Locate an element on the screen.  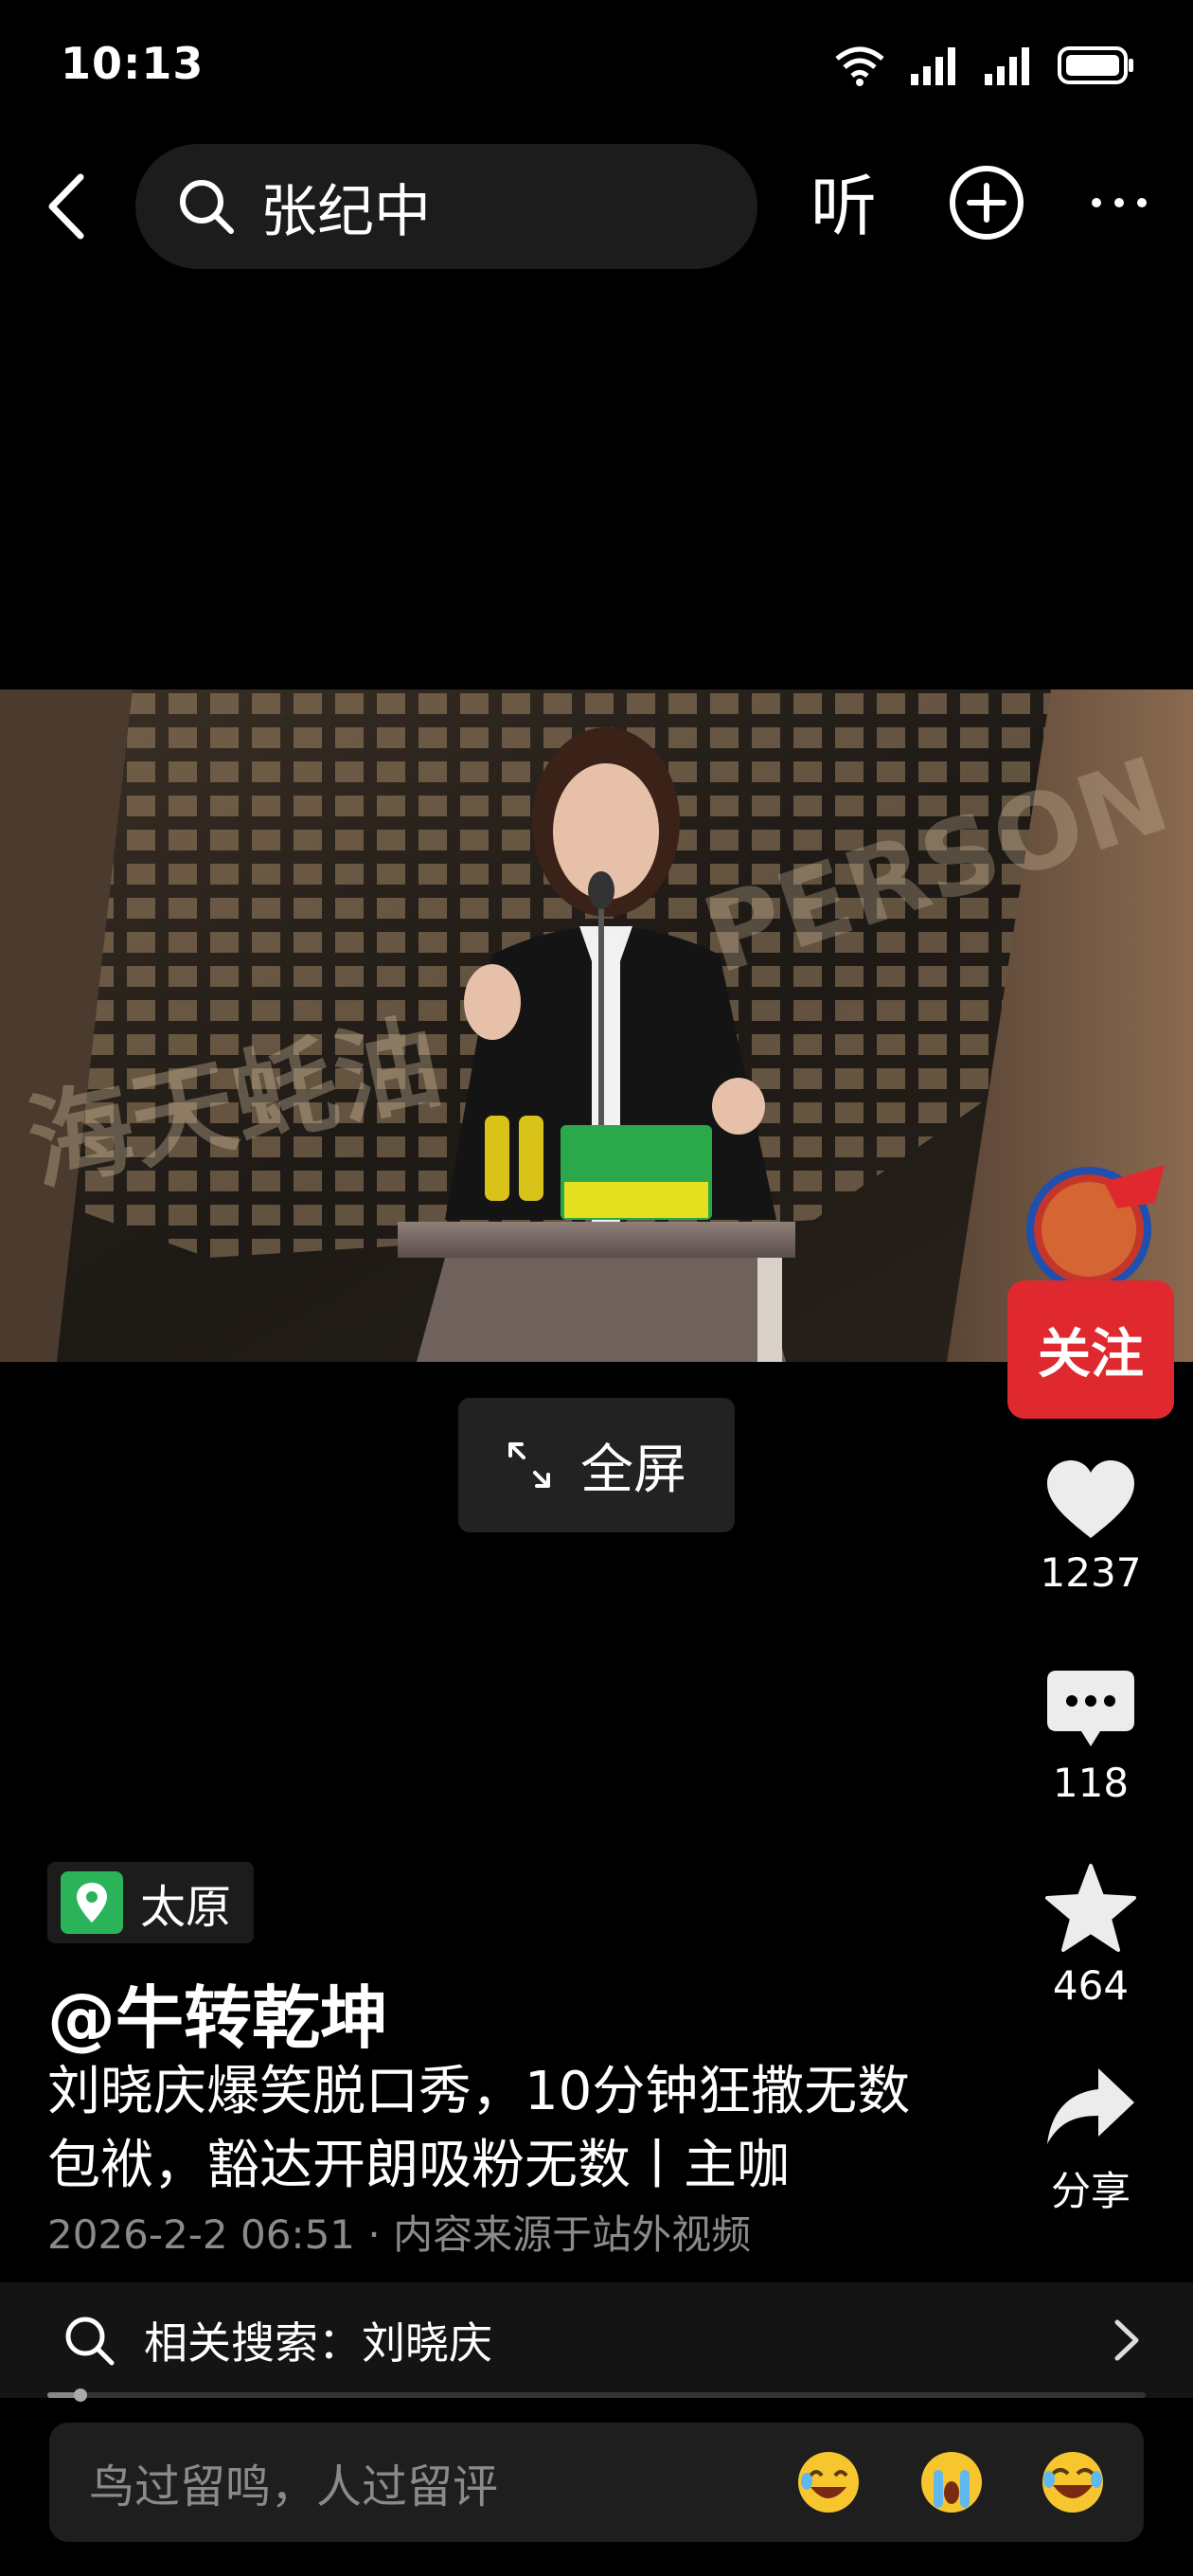
location-pin-icon is located at coordinates (92, 1902).